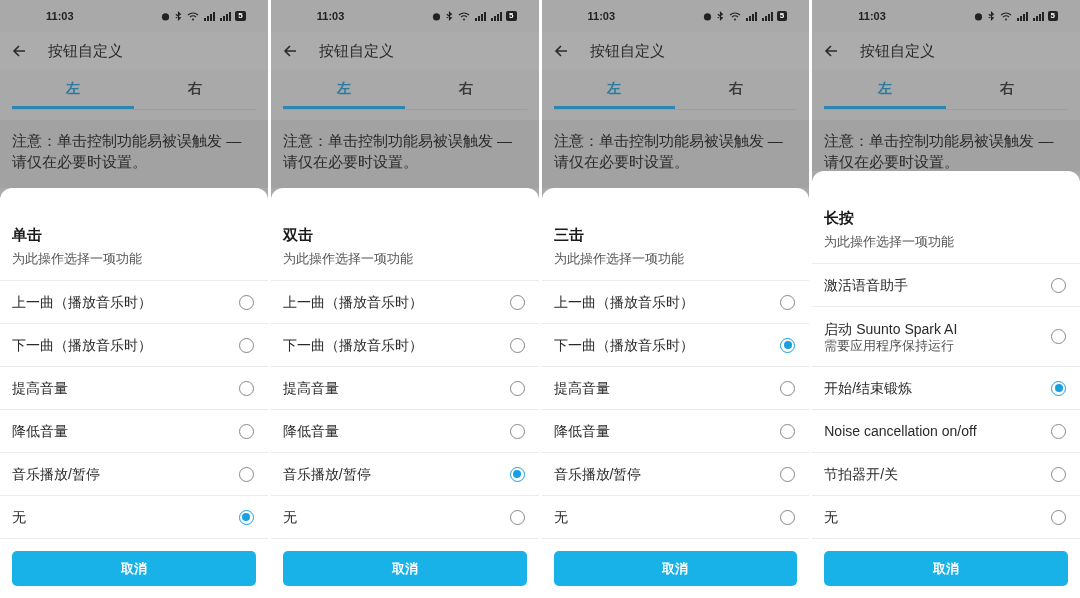 Image resolution: width=1080 pixels, height=598 pixels. What do you see at coordinates (890, 345) in the screenshot?
I see `option-note: 需要应用程序保持运行` at bounding box center [890, 345].